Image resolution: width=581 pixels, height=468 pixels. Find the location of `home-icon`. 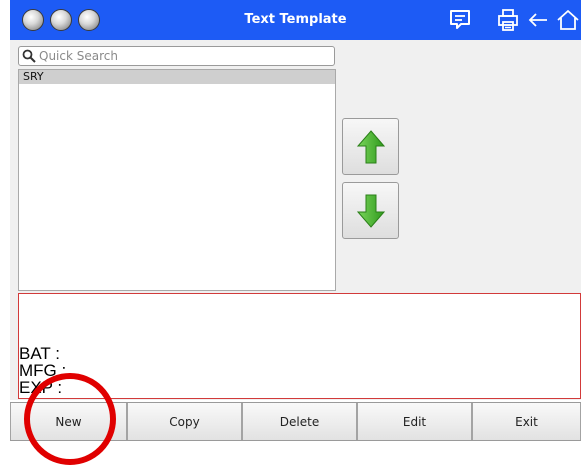

home-icon is located at coordinates (568, 20).